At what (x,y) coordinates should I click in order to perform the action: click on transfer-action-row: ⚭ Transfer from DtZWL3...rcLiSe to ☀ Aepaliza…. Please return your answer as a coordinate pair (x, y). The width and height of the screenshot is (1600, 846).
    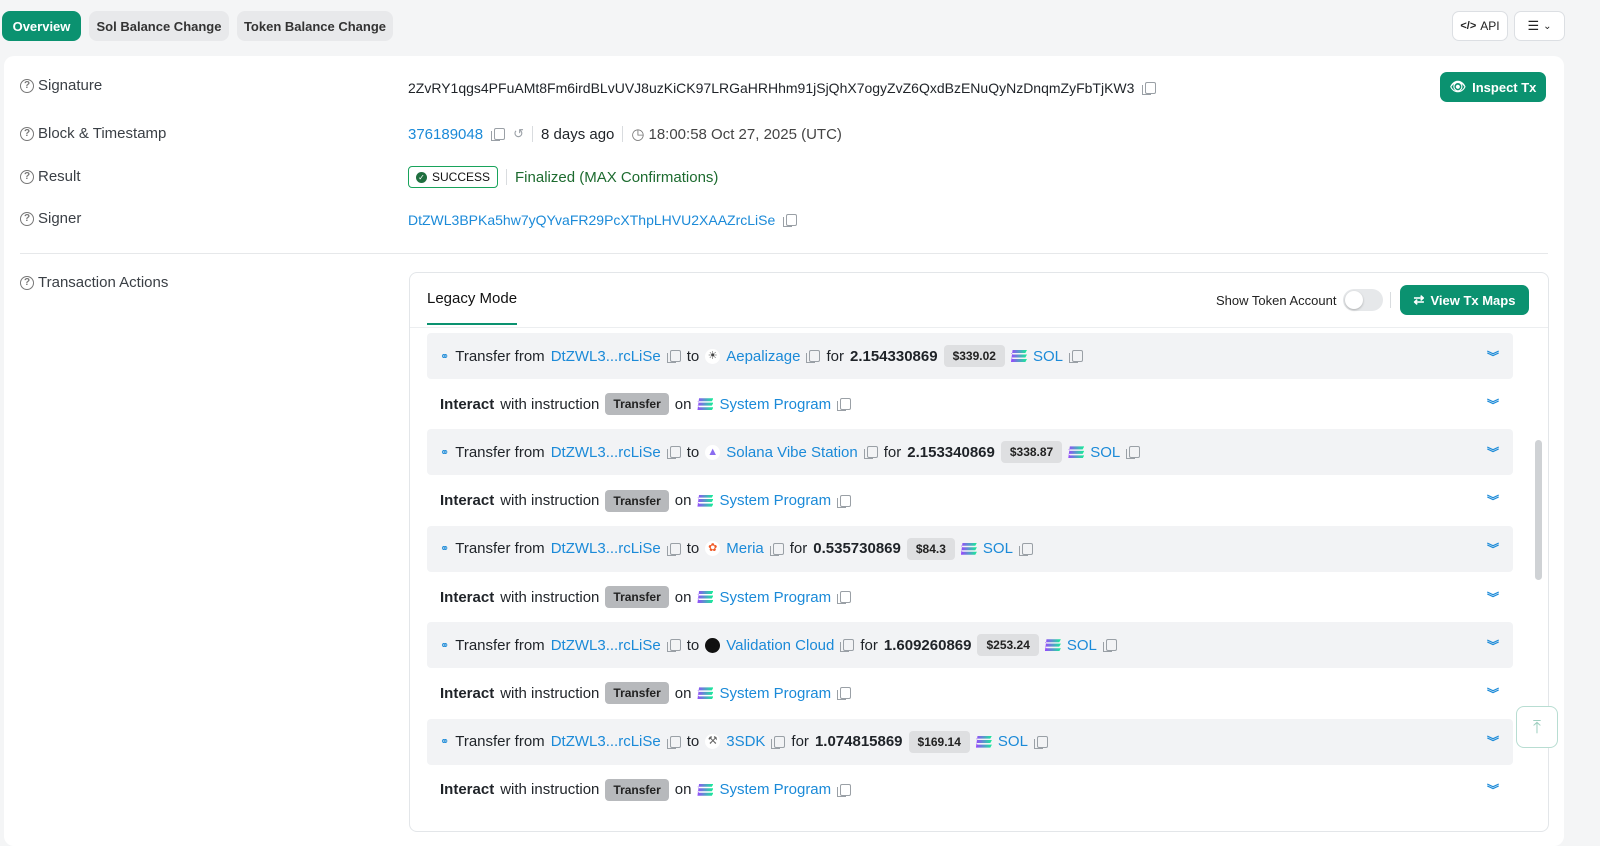
    Looking at the image, I should click on (970, 356).